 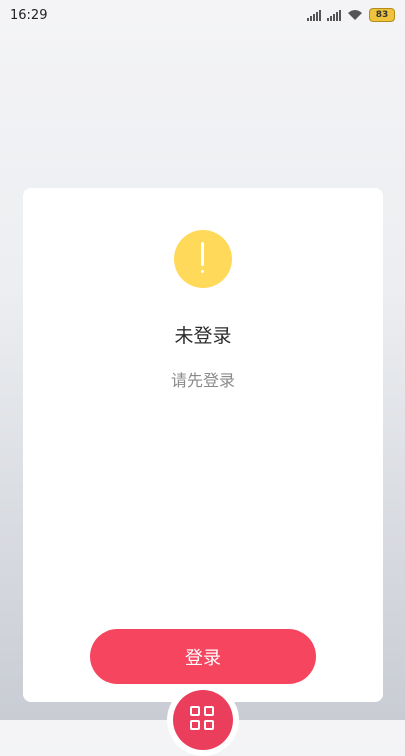 What do you see at coordinates (202, 15) in the screenshot?
I see `status-bar: 16:29 83` at bounding box center [202, 15].